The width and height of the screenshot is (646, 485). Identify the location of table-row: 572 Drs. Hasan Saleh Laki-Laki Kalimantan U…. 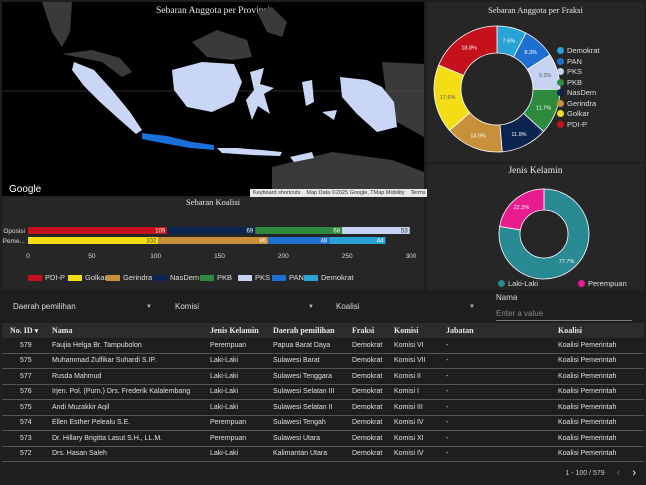
(323, 454).